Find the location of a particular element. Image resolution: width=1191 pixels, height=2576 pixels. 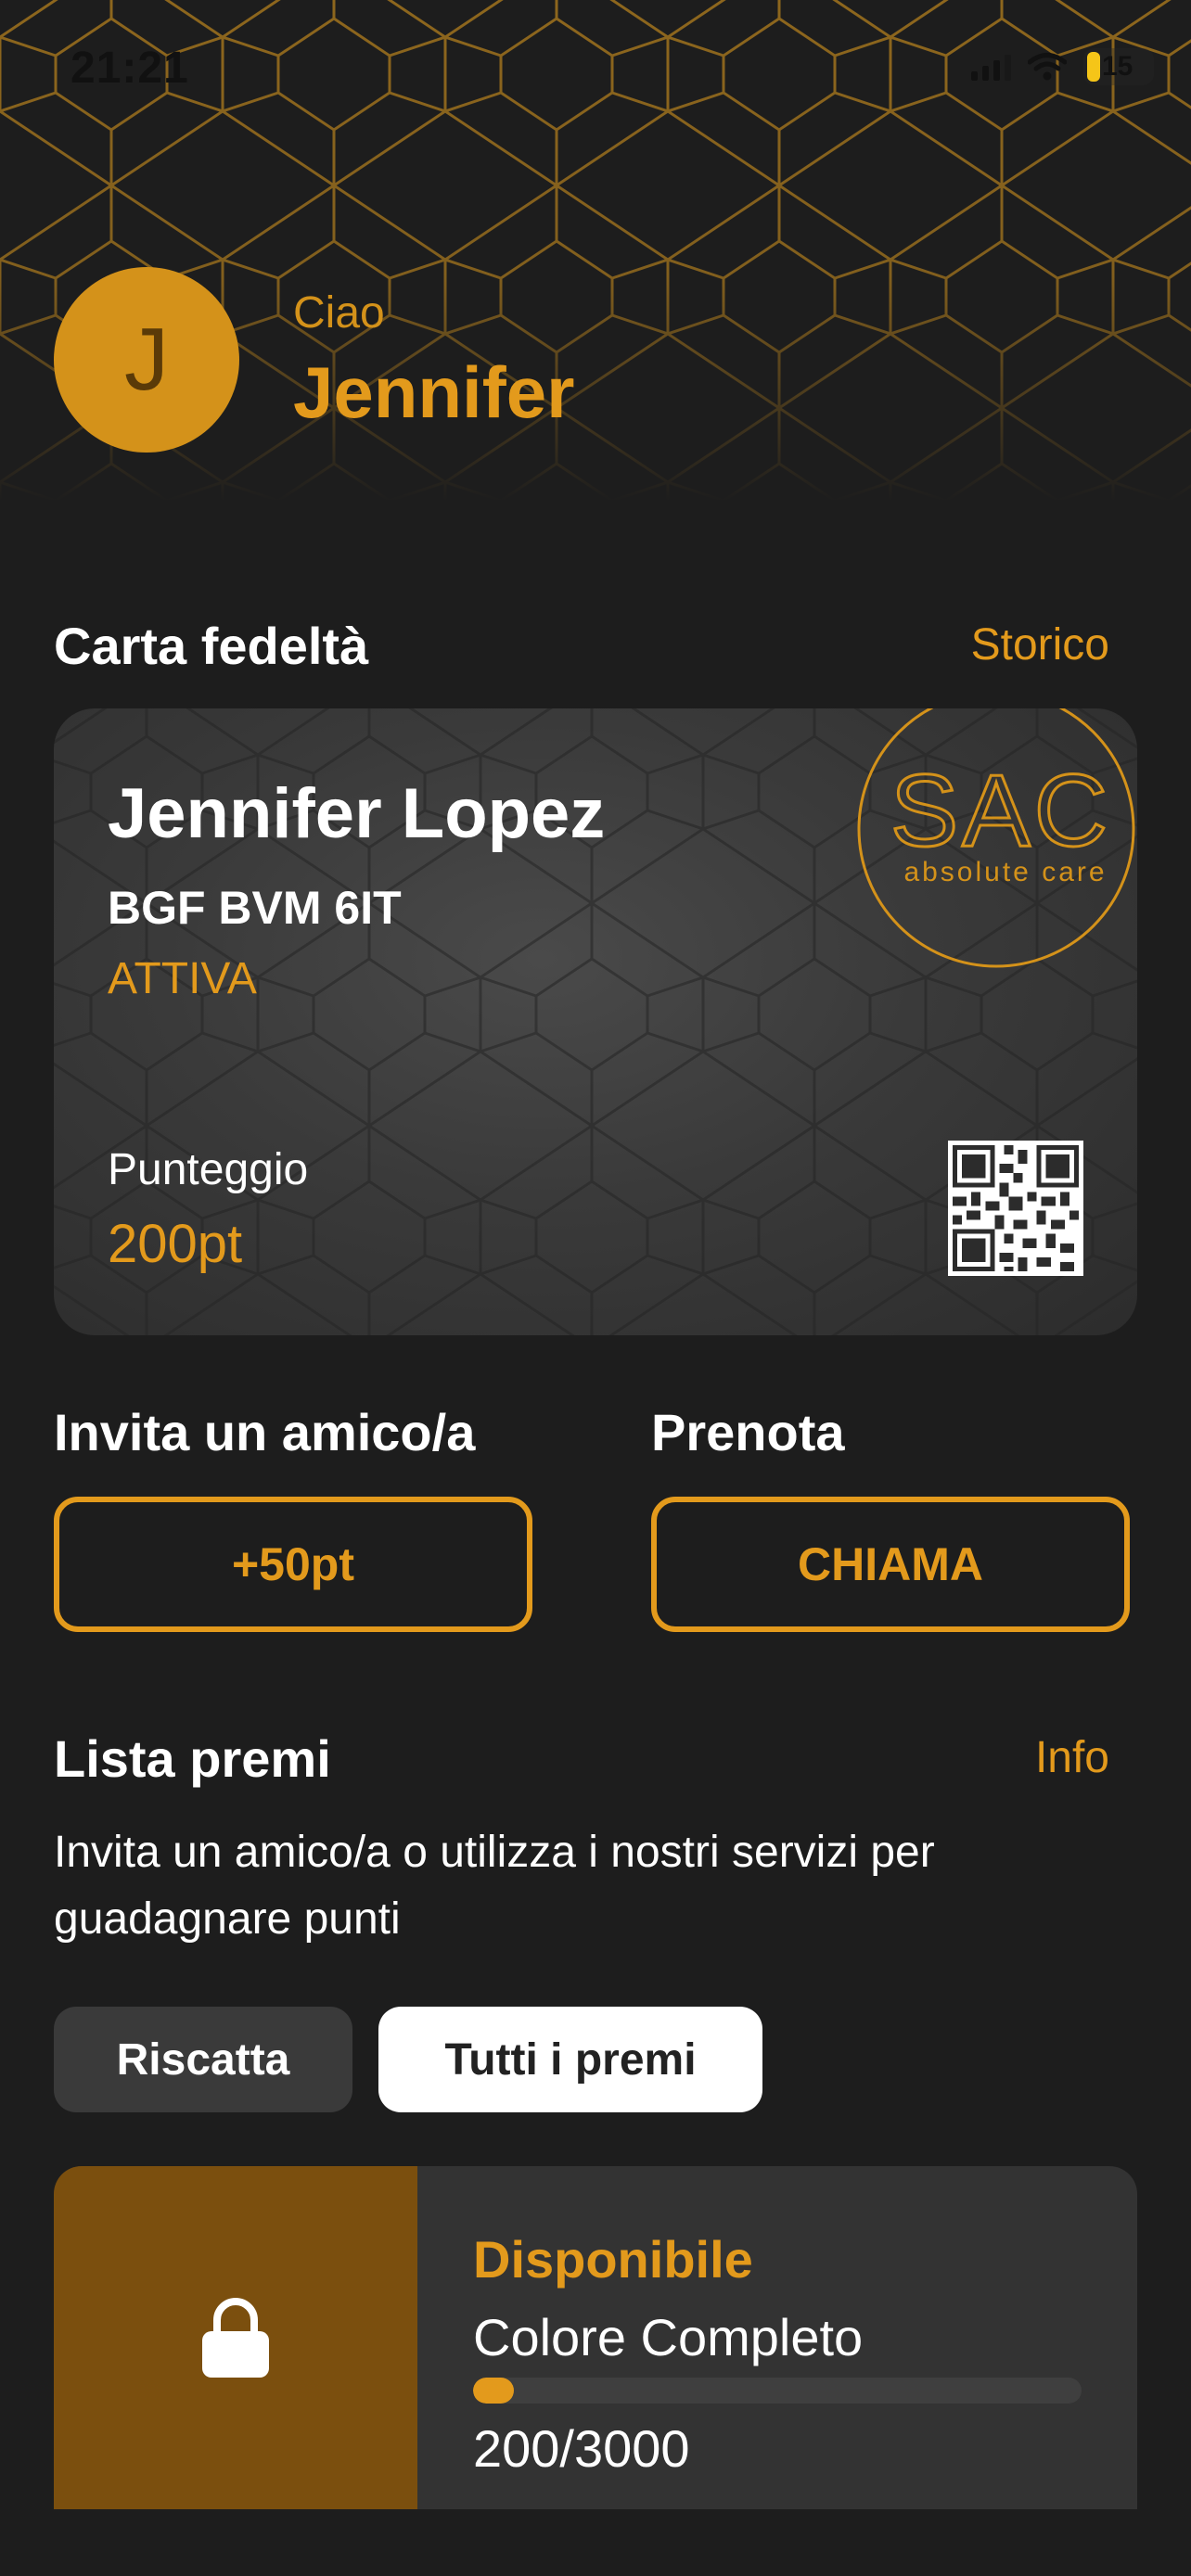

card-status: ATTIVA is located at coordinates (183, 978).